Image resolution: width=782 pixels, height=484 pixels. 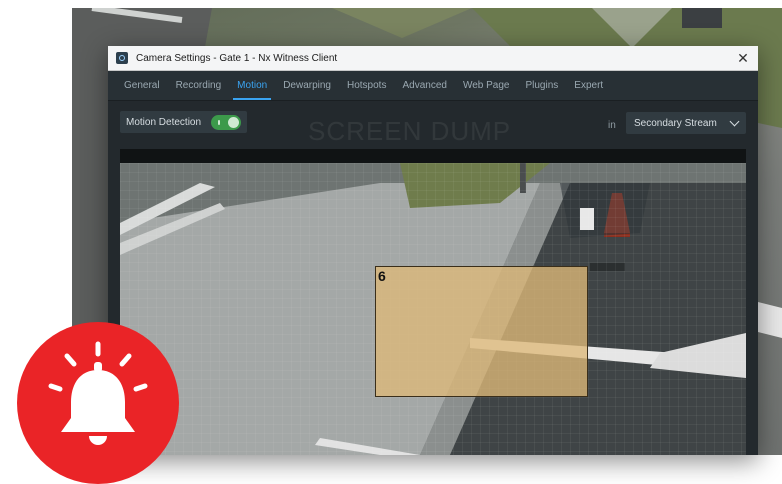 I want to click on tab-general: General, so click(x=142, y=90).